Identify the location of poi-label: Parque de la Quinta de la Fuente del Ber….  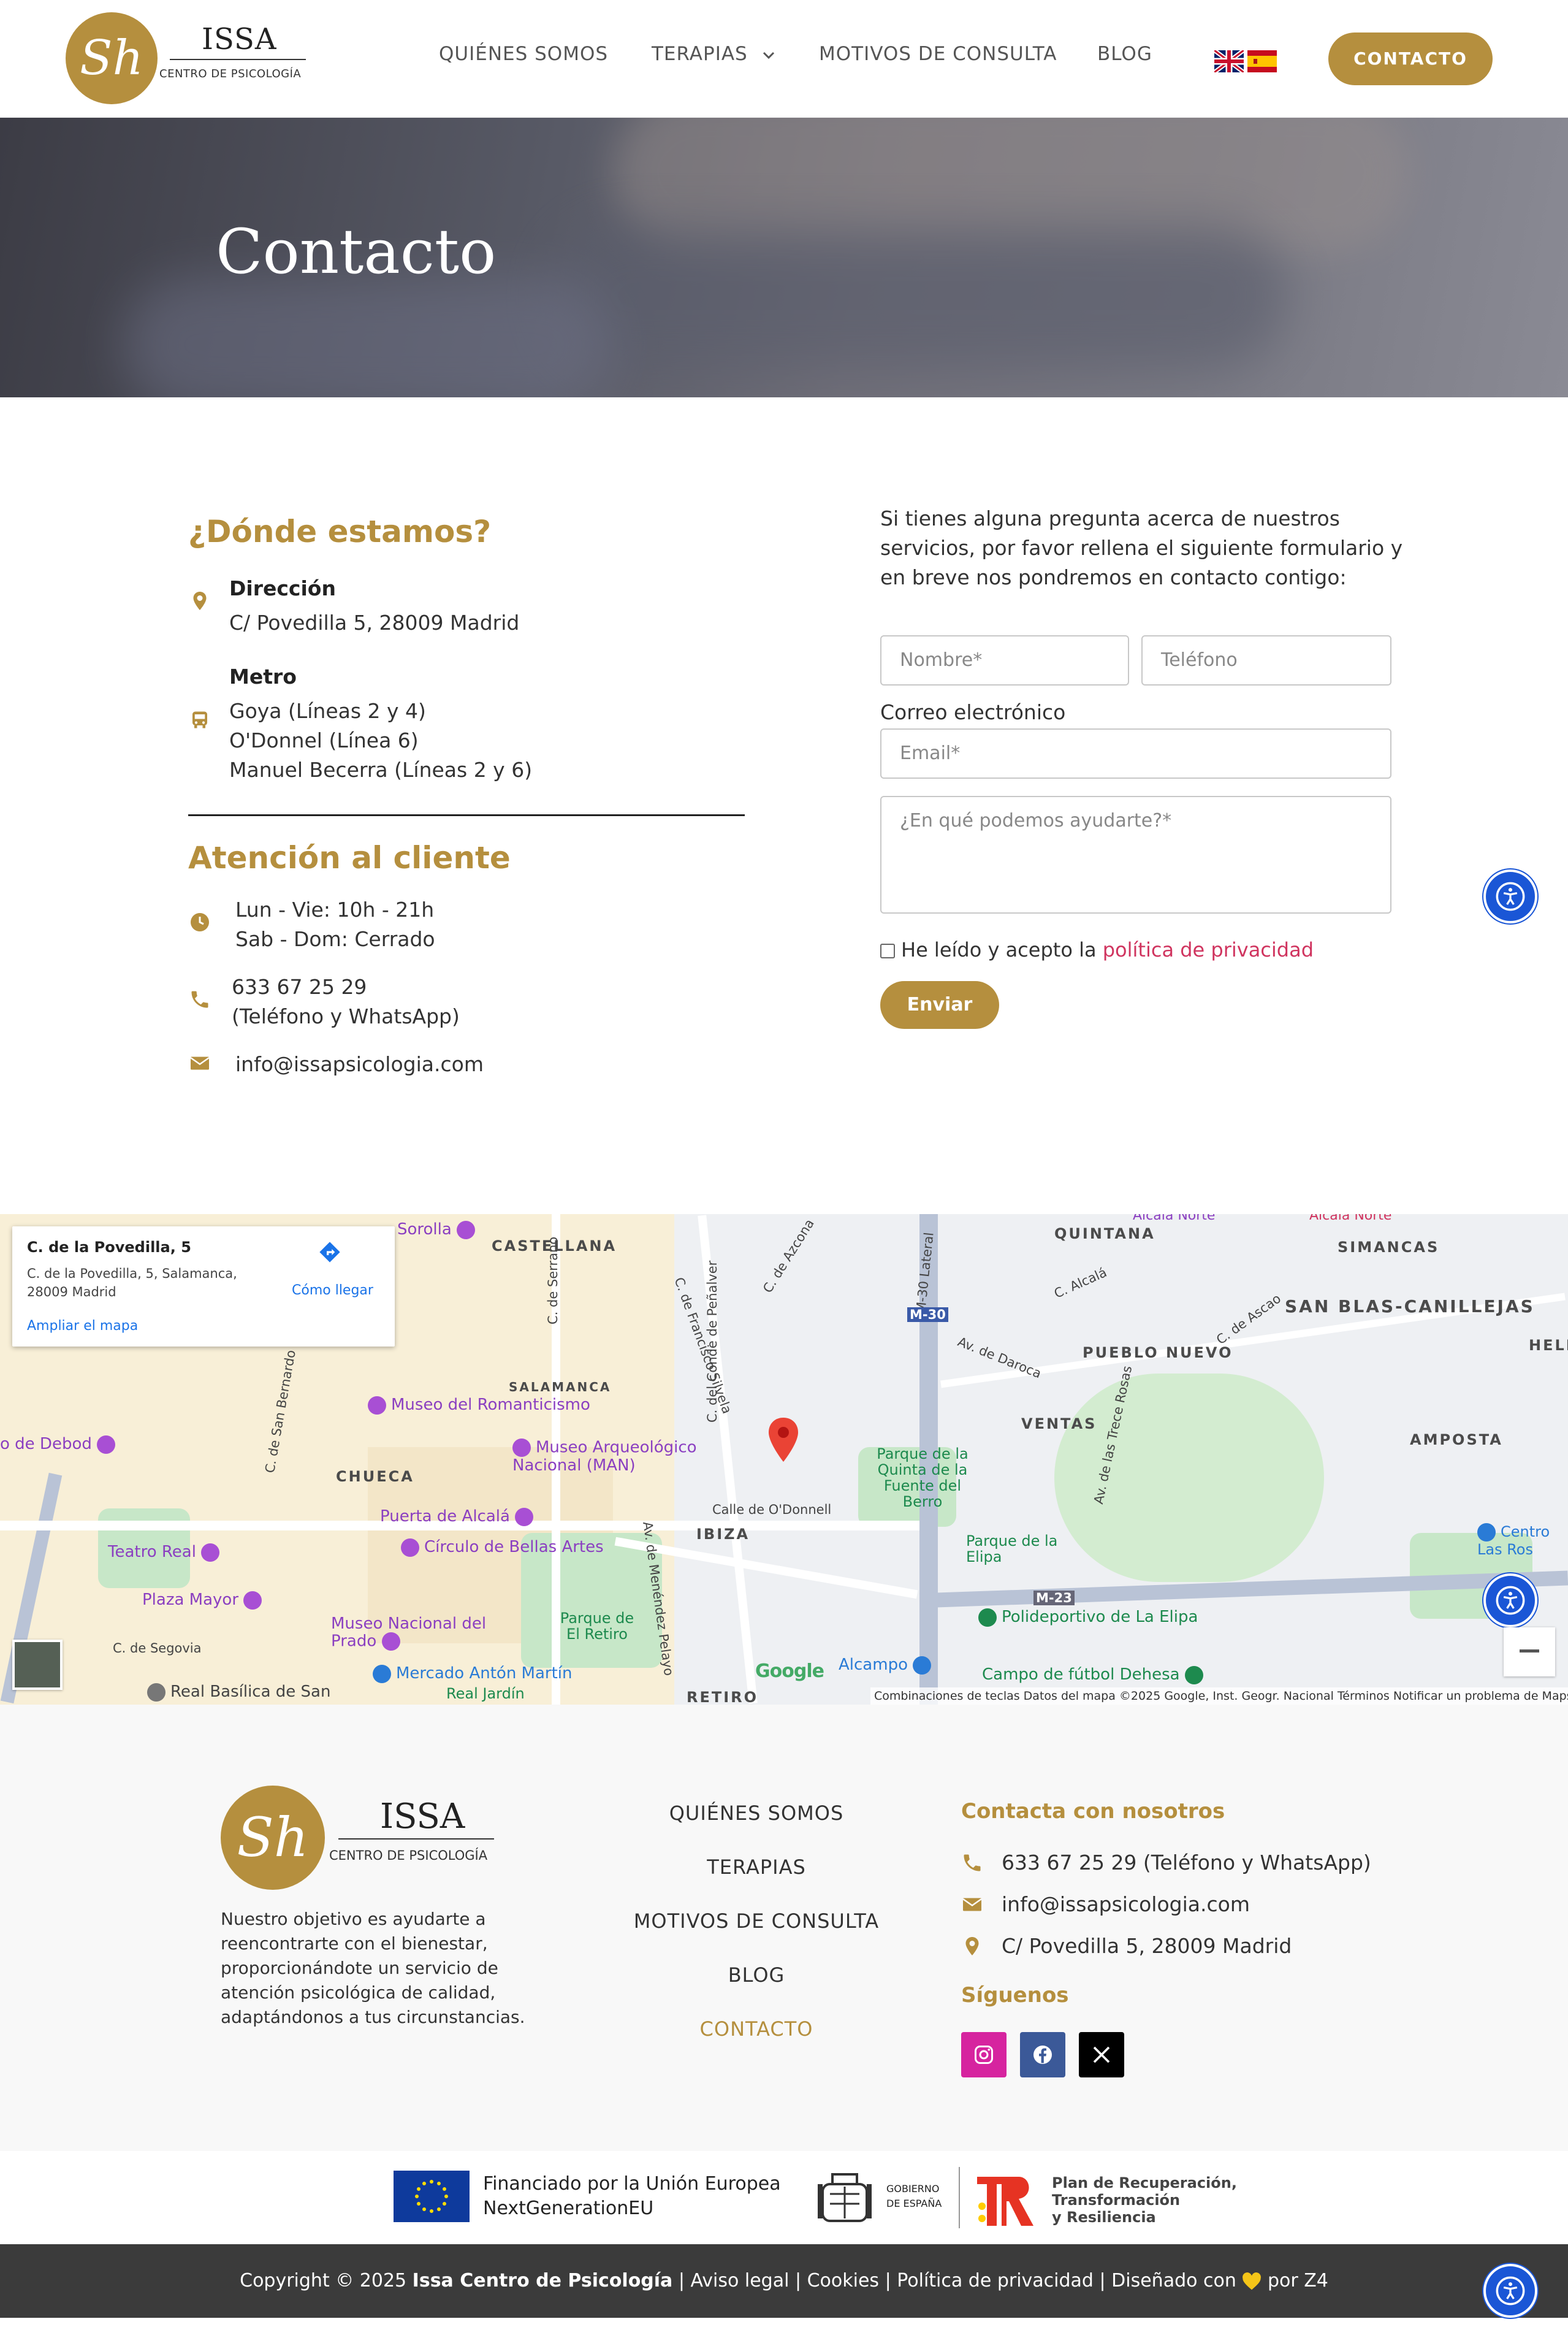
(923, 1478).